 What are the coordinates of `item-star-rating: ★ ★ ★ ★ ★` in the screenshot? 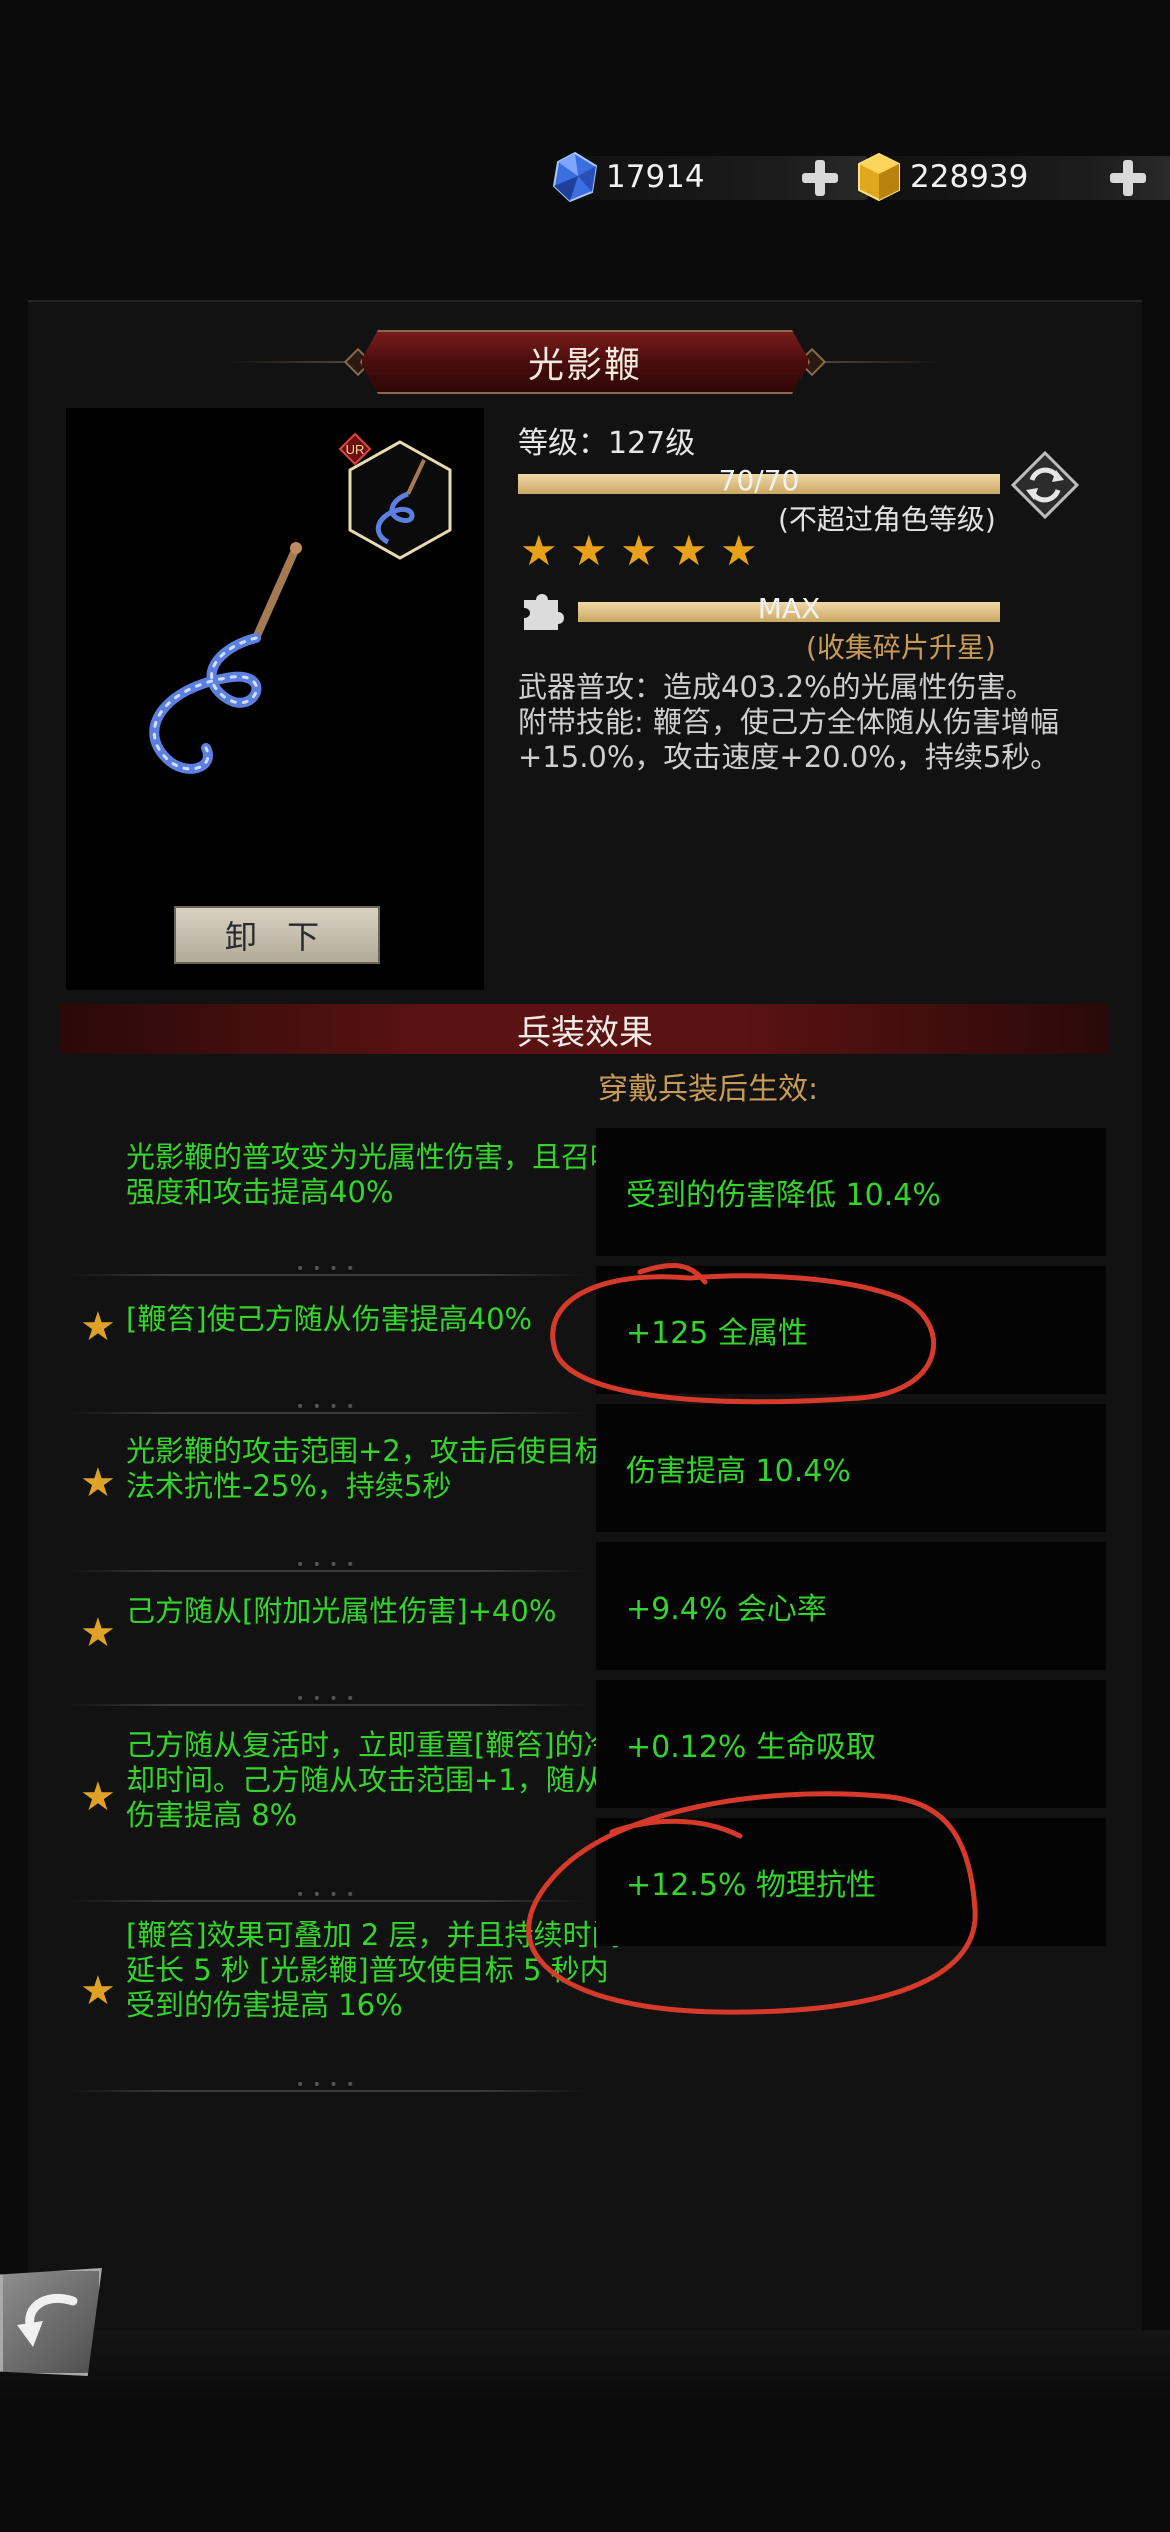 It's located at (639, 550).